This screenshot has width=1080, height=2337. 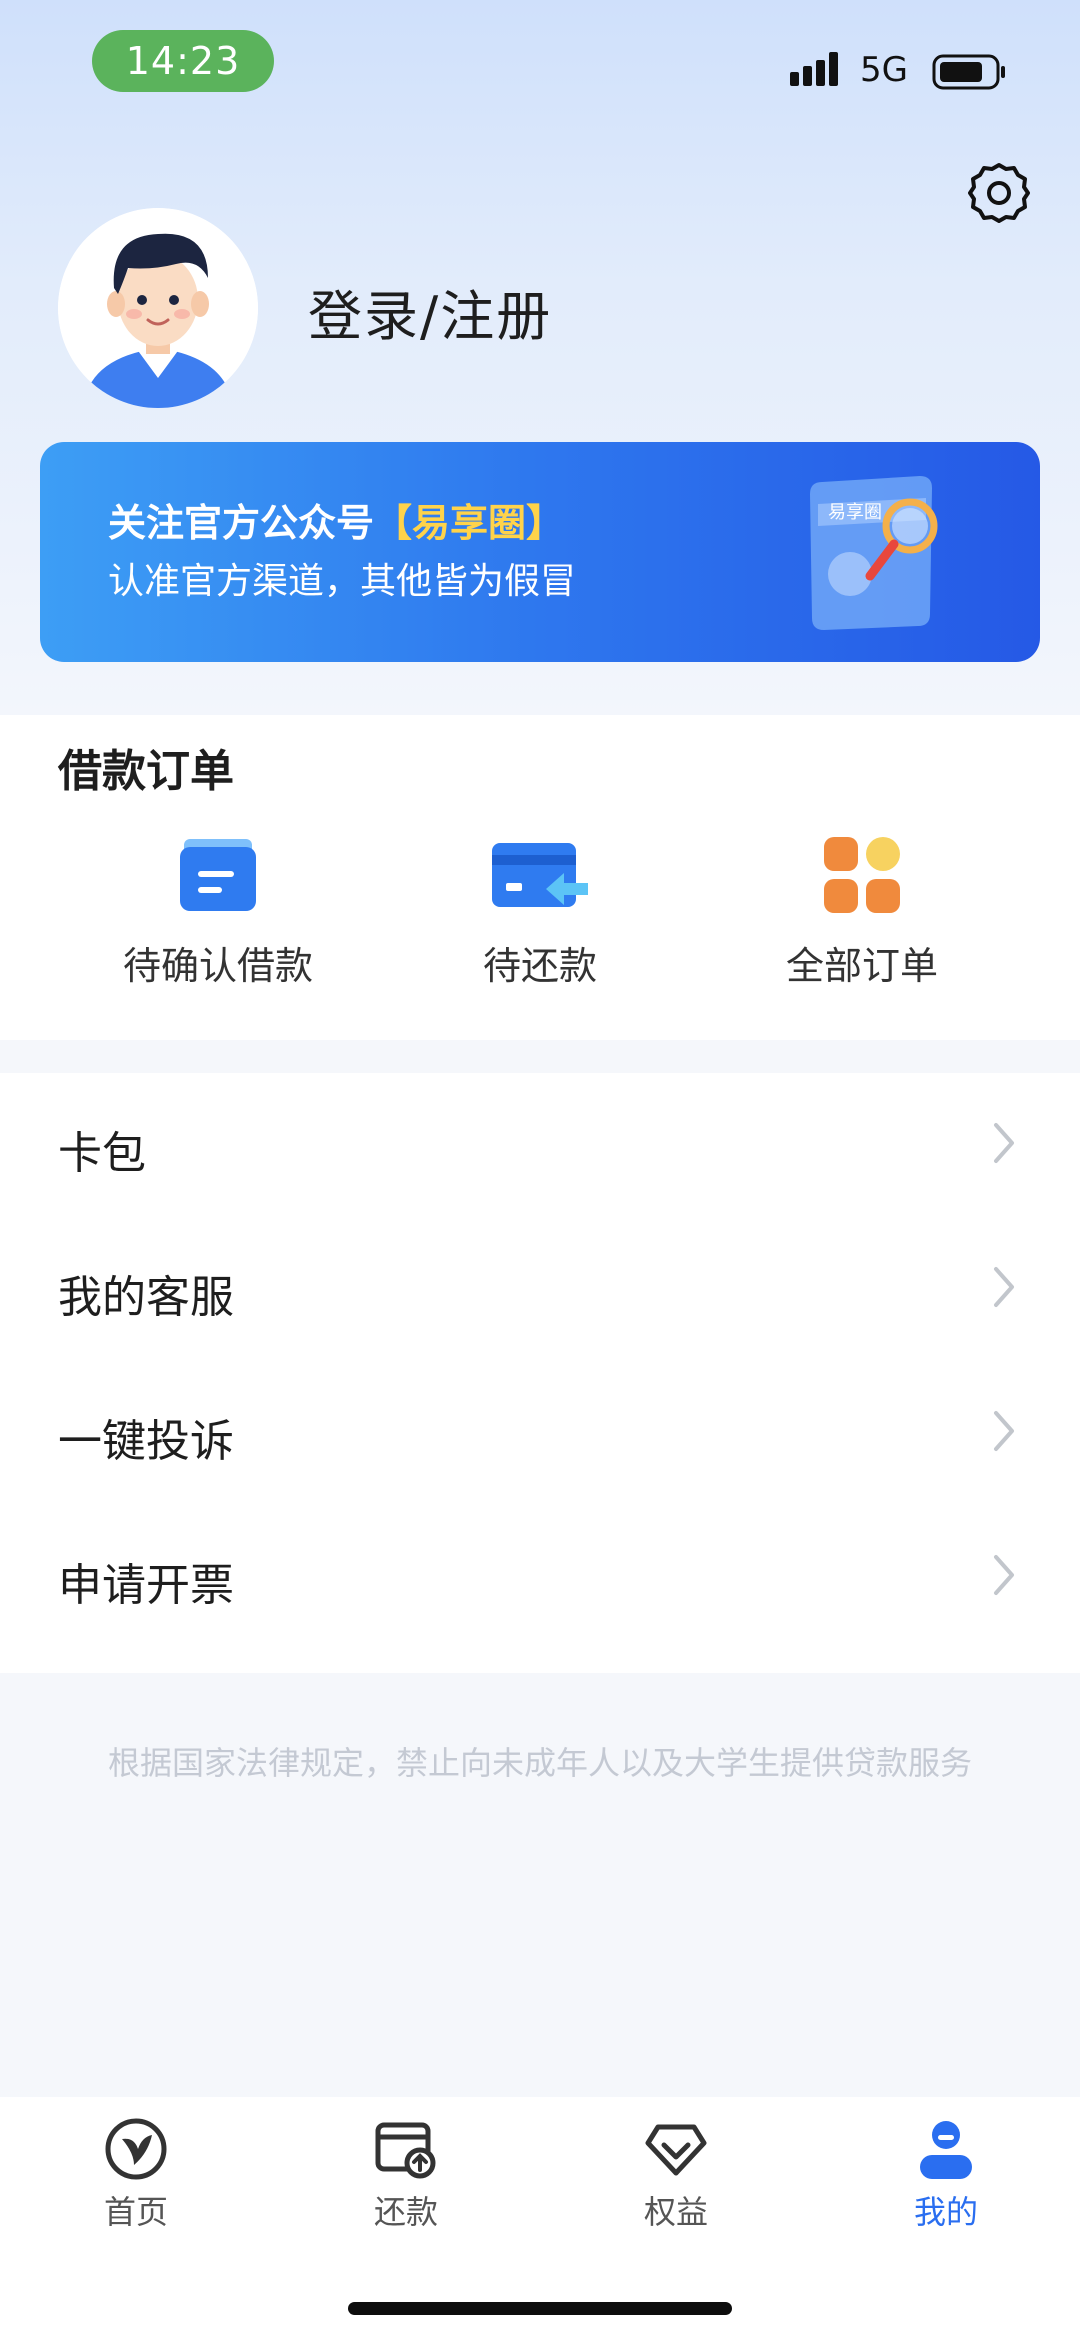 What do you see at coordinates (675, 2212) in the screenshot?
I see `tab-benefits-label: 权益` at bounding box center [675, 2212].